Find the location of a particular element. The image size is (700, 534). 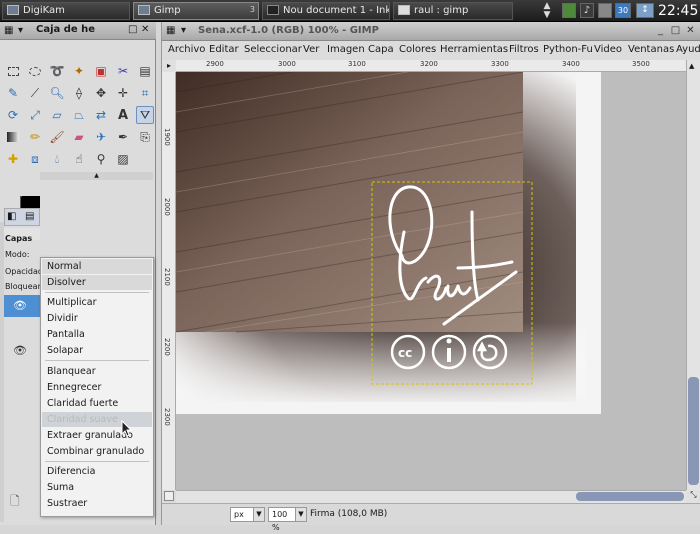

clone-tool-icon: ⎘ is located at coordinates (145, 137).